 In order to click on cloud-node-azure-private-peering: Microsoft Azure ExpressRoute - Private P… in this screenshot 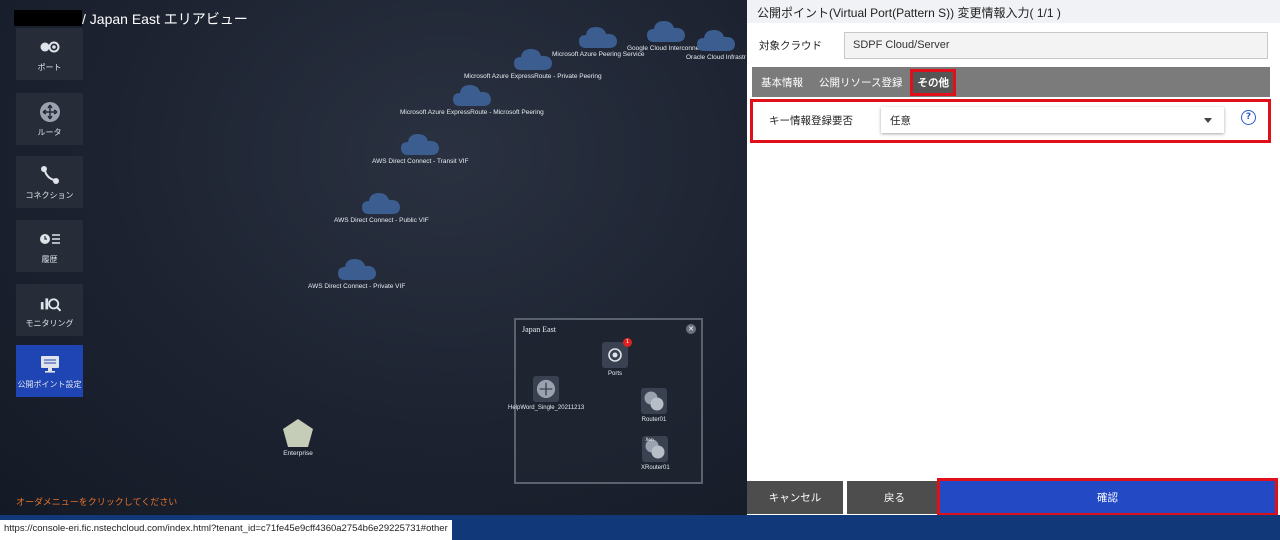, I will do `click(533, 63)`.